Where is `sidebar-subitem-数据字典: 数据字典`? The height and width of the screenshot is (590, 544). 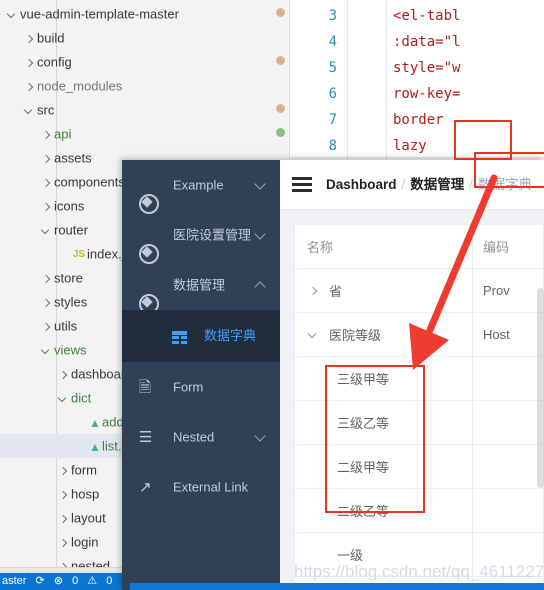 sidebar-subitem-数据字典: 数据字典 is located at coordinates (201, 336).